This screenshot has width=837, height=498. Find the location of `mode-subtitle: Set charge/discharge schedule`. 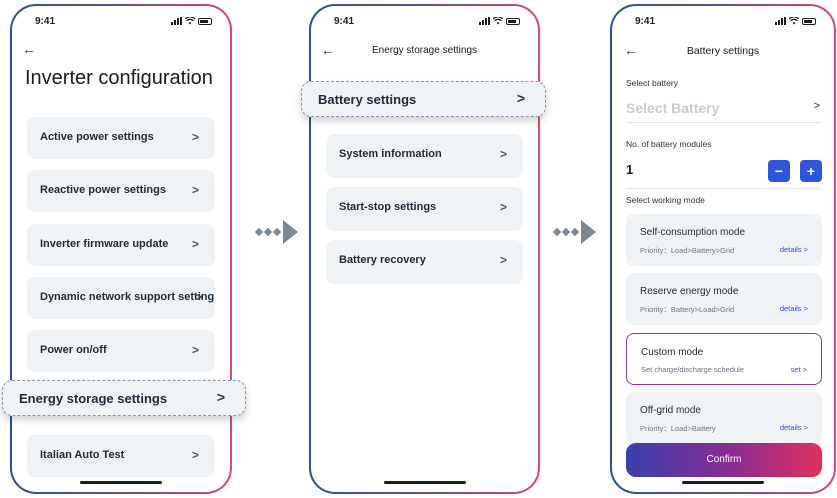

mode-subtitle: Set charge/discharge schedule is located at coordinates (692, 369).